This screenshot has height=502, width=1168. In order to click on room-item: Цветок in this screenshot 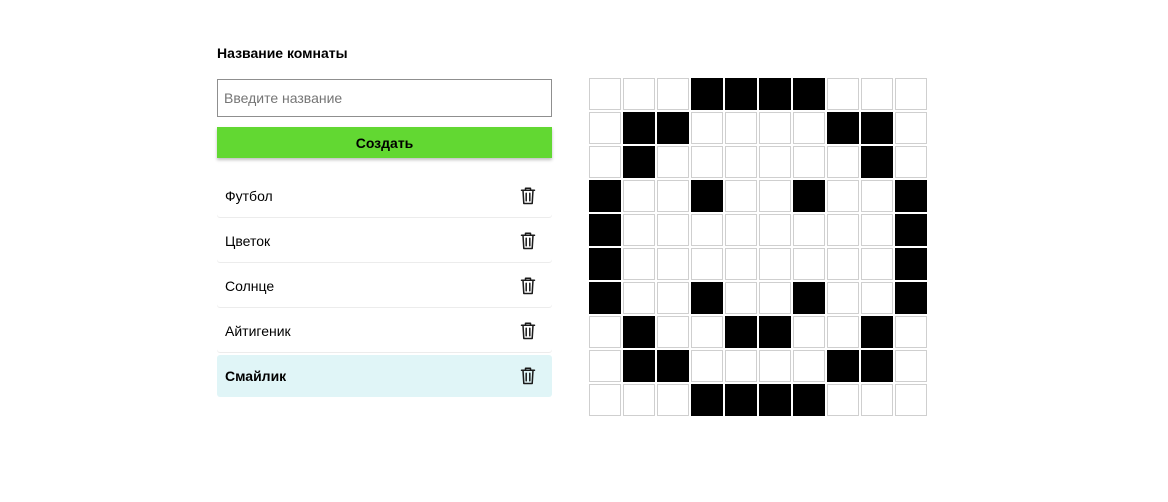, I will do `click(384, 241)`.